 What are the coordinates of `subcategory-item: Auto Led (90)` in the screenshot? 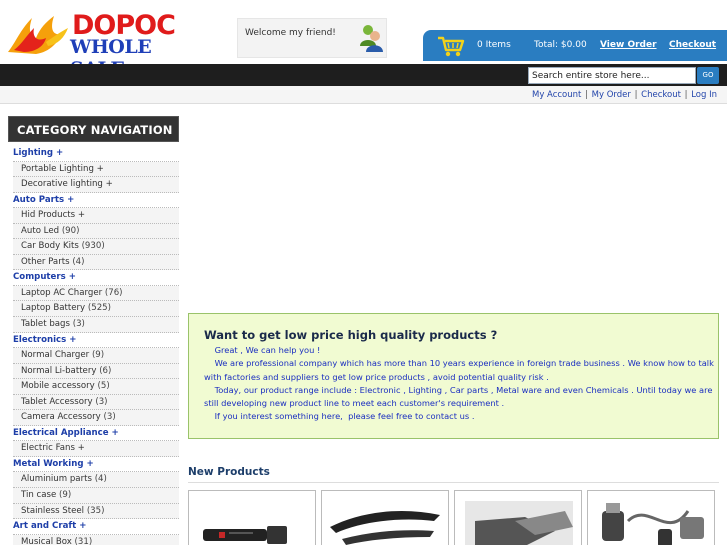 It's located at (96, 231).